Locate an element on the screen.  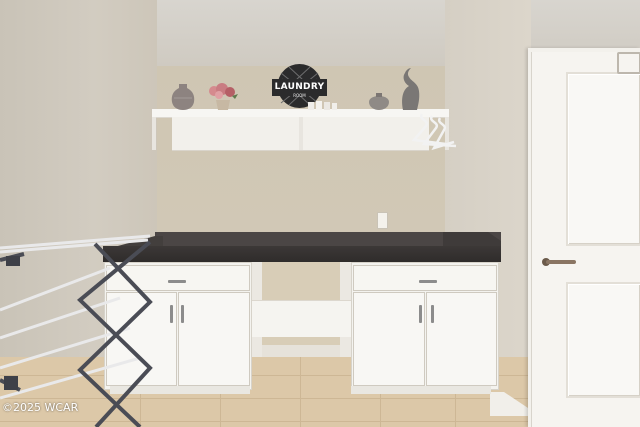
flower-pot-icon is located at coordinates (223, 96).